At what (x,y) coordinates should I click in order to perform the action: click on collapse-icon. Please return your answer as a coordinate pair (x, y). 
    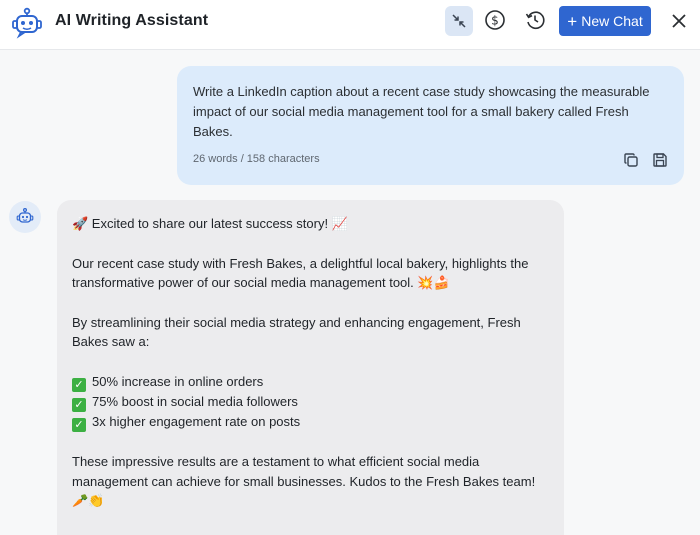
    Looking at the image, I should click on (459, 21).